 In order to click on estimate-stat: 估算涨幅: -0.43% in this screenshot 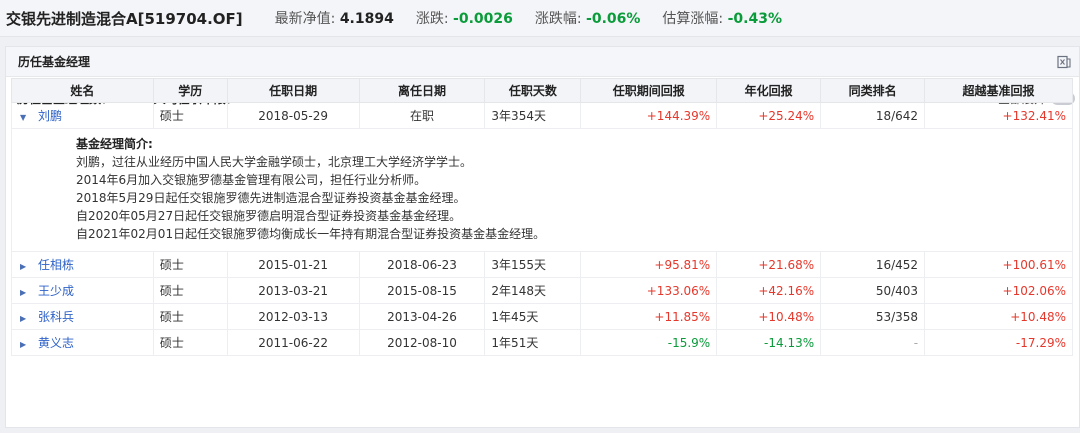, I will do `click(722, 18)`.